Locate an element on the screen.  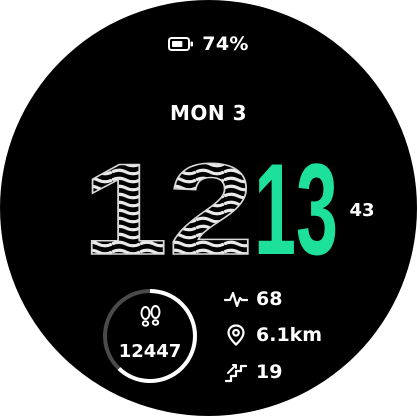
minutes-digits: 13 is located at coordinates (296, 209).